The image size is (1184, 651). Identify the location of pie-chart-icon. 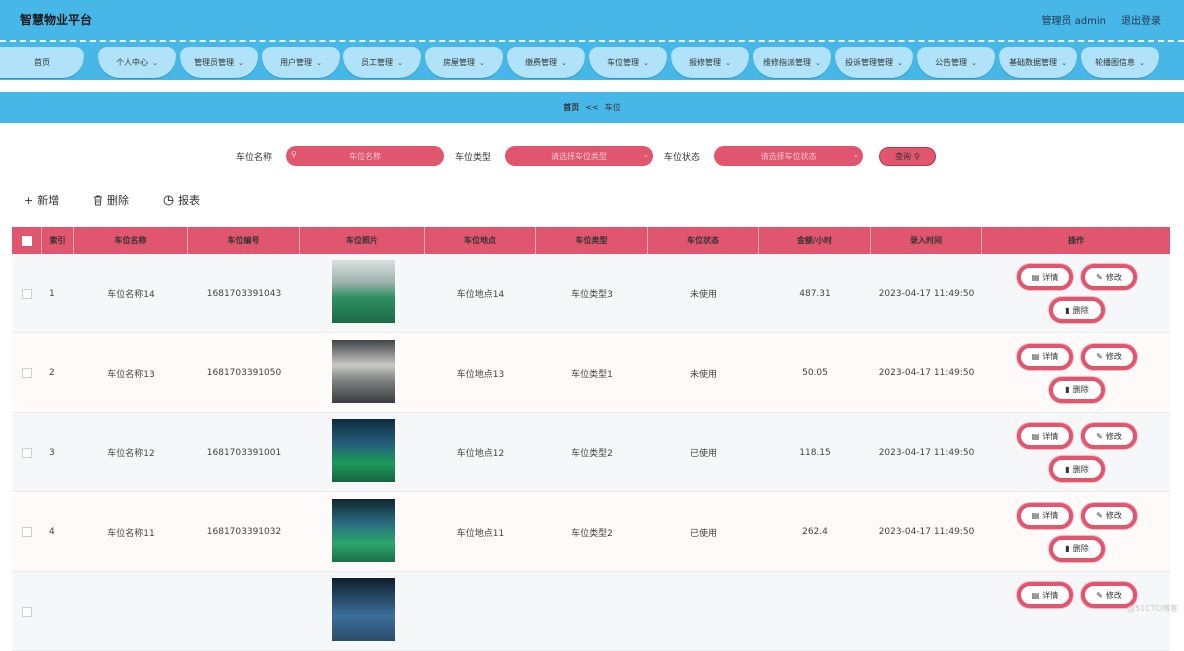
(168, 200).